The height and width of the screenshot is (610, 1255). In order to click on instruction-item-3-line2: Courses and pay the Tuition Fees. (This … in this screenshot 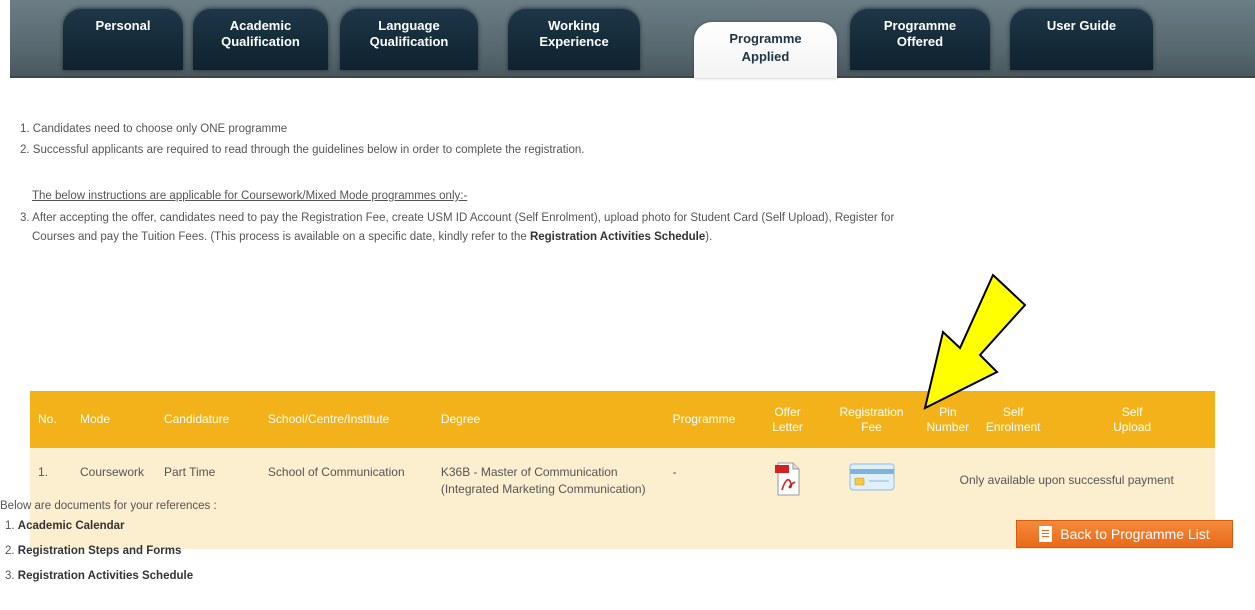, I will do `click(627, 237)`.